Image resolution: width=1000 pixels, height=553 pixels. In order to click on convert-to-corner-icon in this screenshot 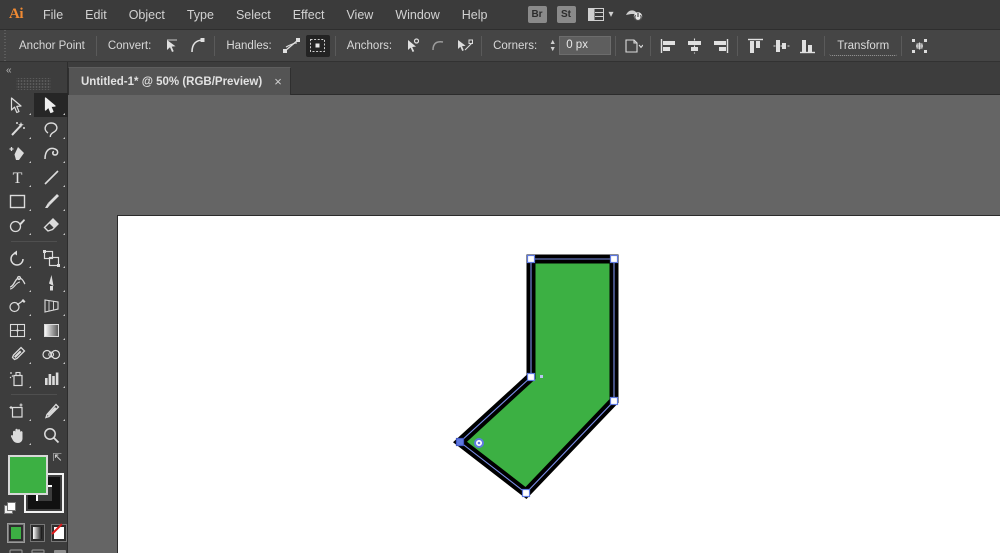, I will do `click(171, 46)`.